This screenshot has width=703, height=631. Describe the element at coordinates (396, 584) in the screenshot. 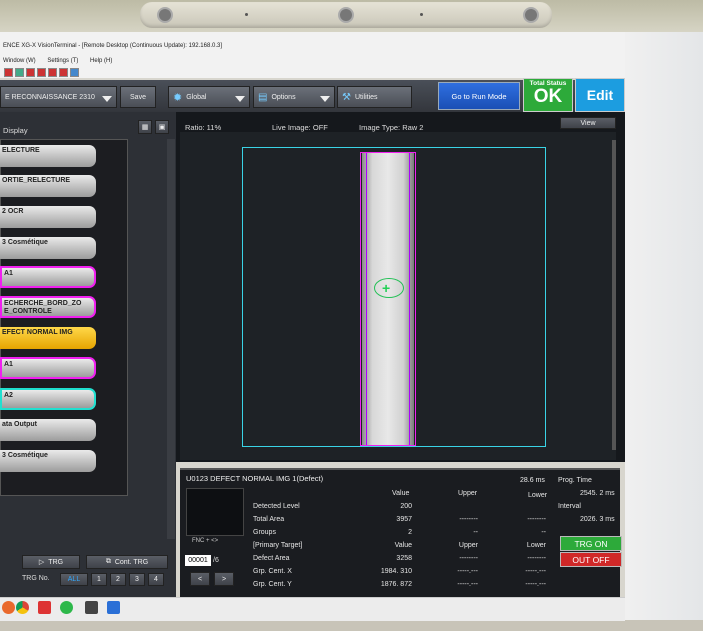

I see `result-value: 1876. 872` at that location.